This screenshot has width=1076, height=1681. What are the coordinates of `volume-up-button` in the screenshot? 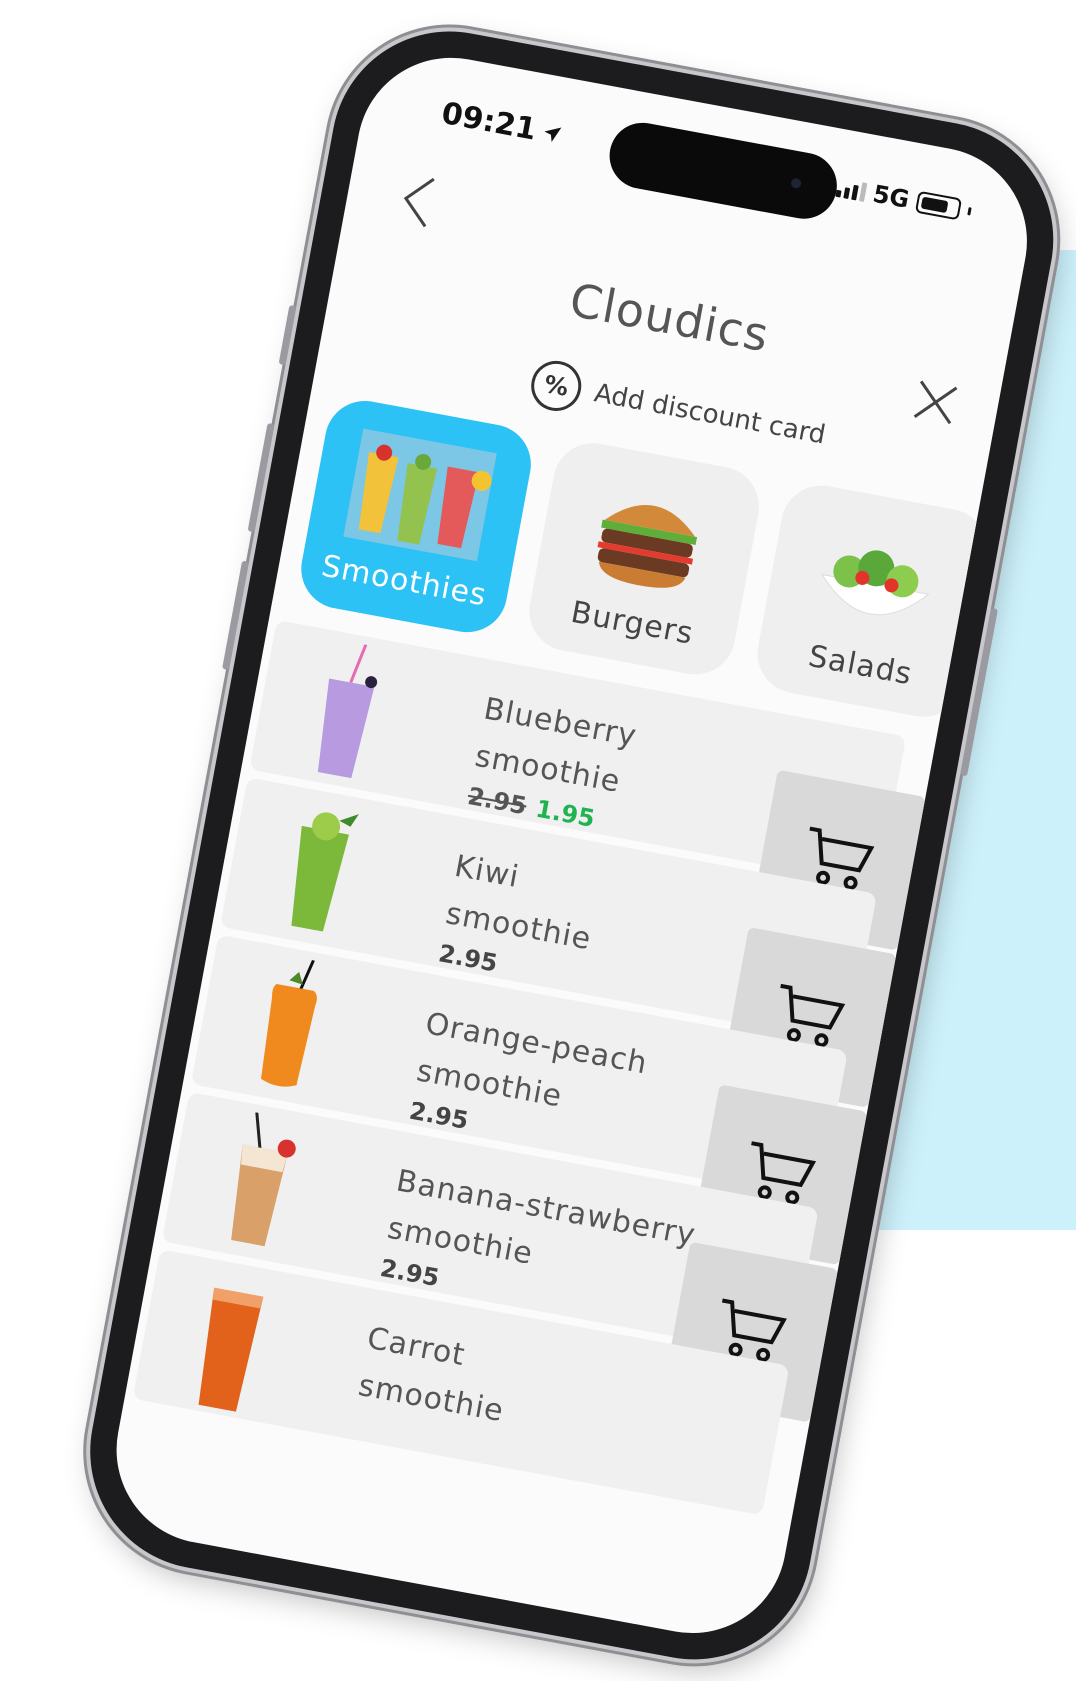 It's located at (261, 477).